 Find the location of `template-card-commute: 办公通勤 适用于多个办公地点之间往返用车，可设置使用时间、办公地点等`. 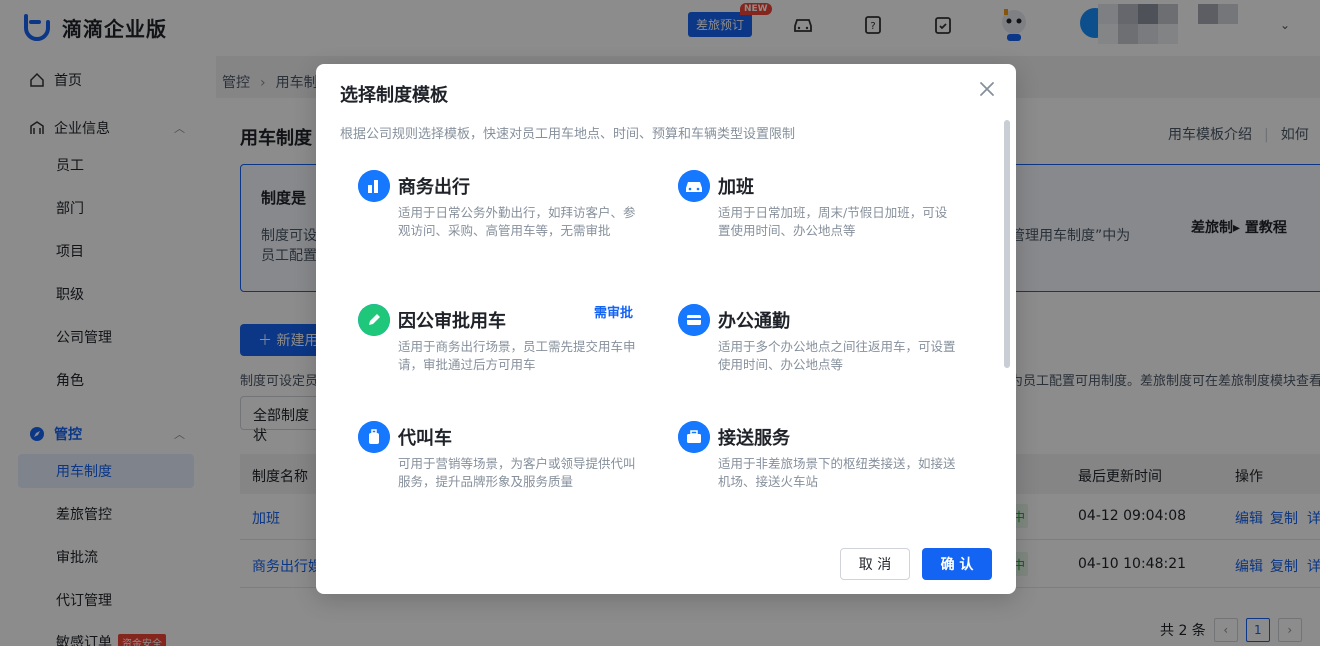

template-card-commute: 办公通勤 适用于多个办公地点之间往返用车，可设置使用时间、办公地点等 is located at coordinates (823, 352).